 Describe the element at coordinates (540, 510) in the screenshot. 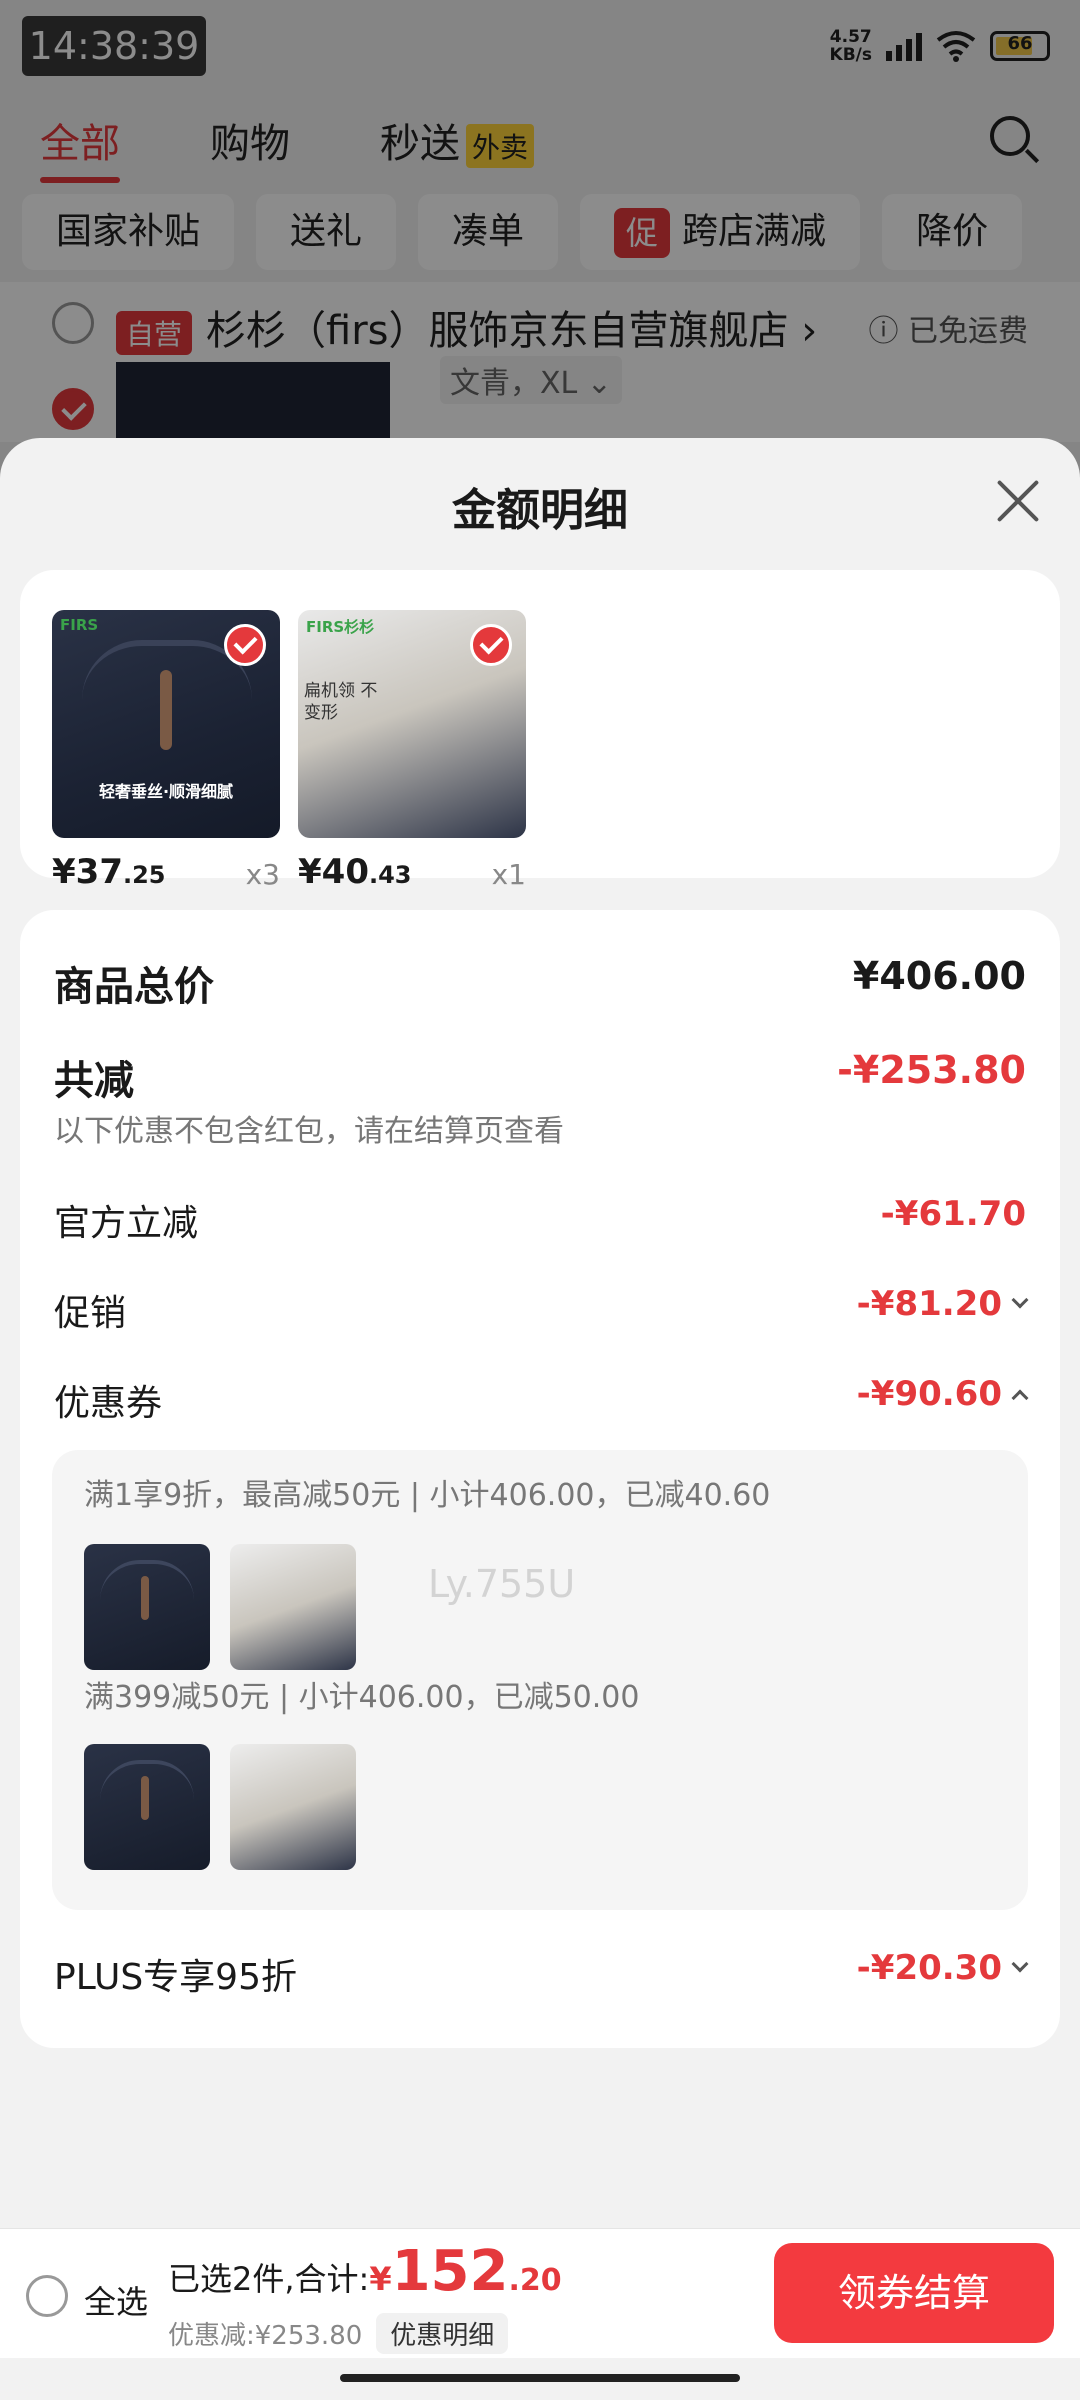

I see `sheet-title: 金额明细` at that location.